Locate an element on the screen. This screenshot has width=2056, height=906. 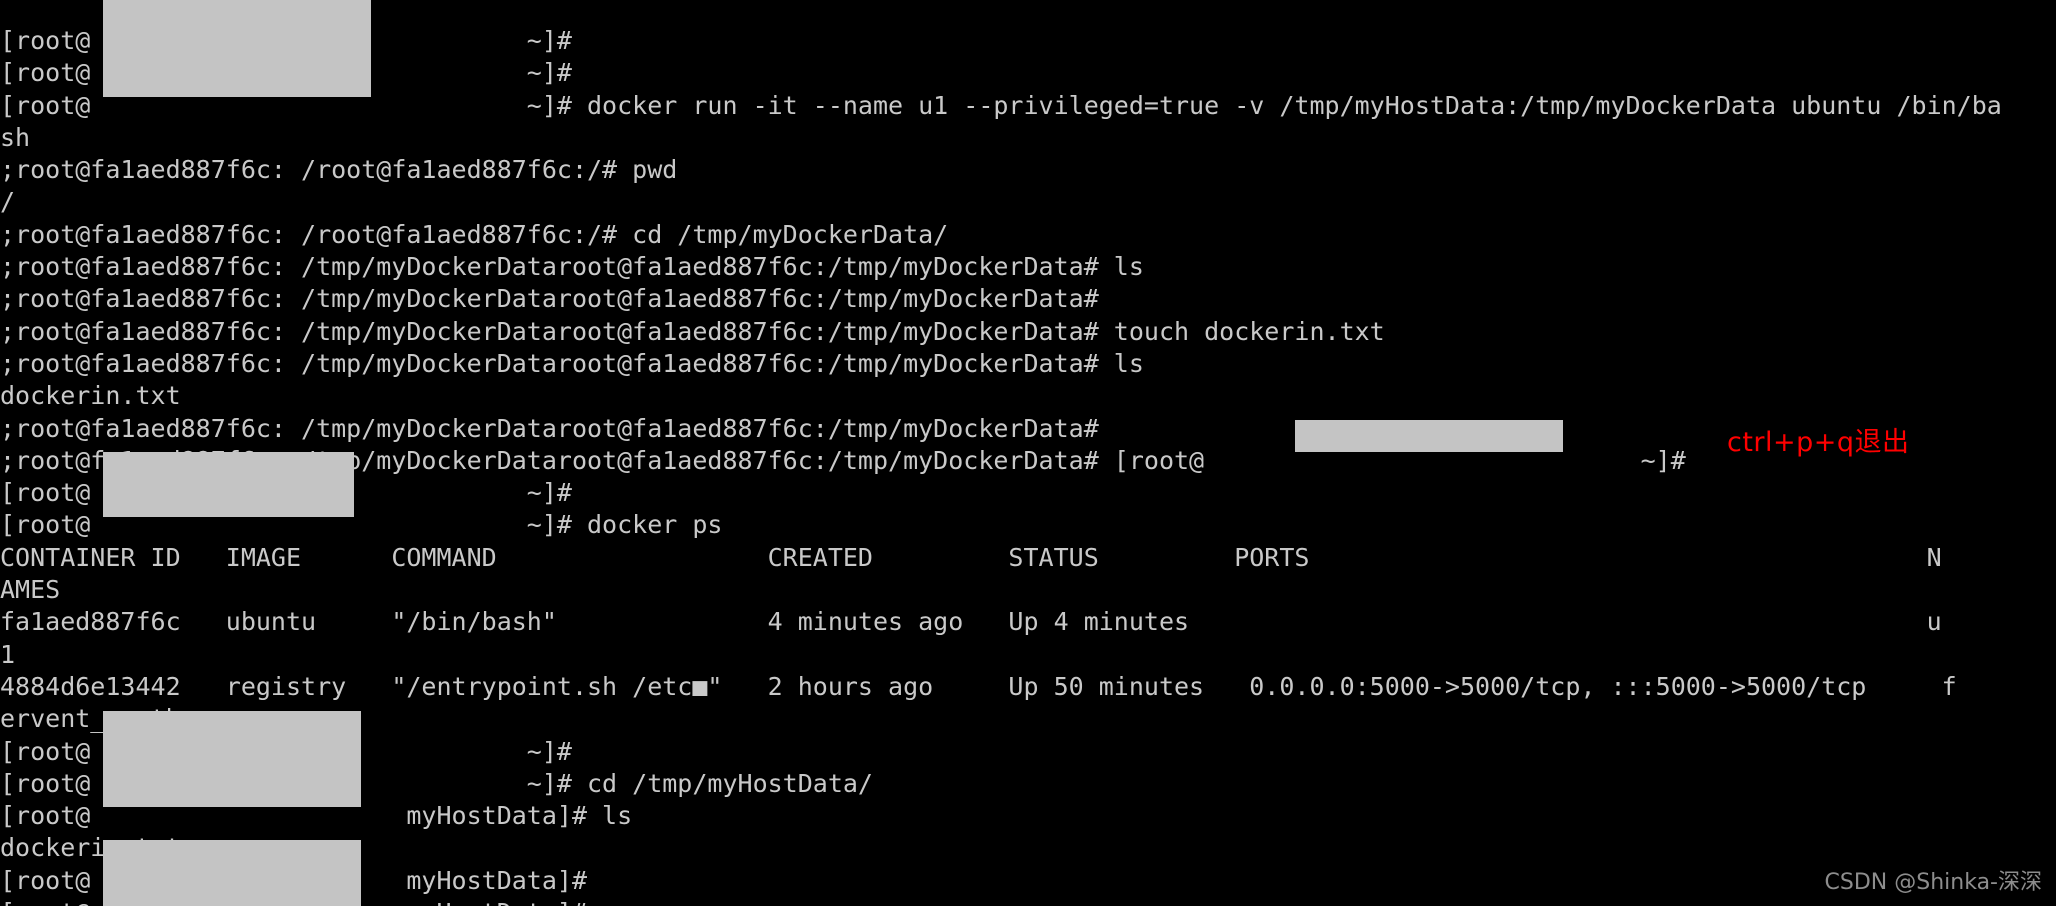
csdn-watermark: CSDN @Shinka-深深 is located at coordinates (1933, 882).